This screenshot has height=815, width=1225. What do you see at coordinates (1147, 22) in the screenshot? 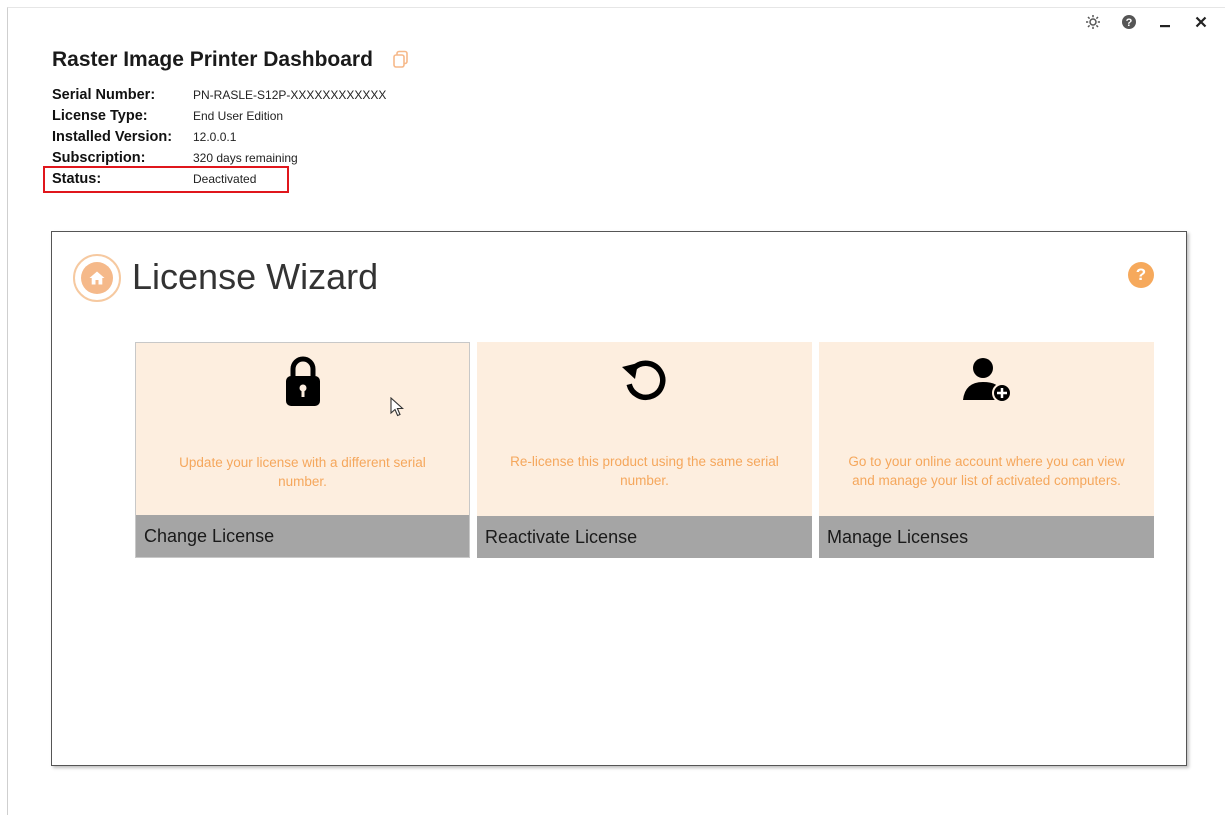
I see `window-controls: ?` at bounding box center [1147, 22].